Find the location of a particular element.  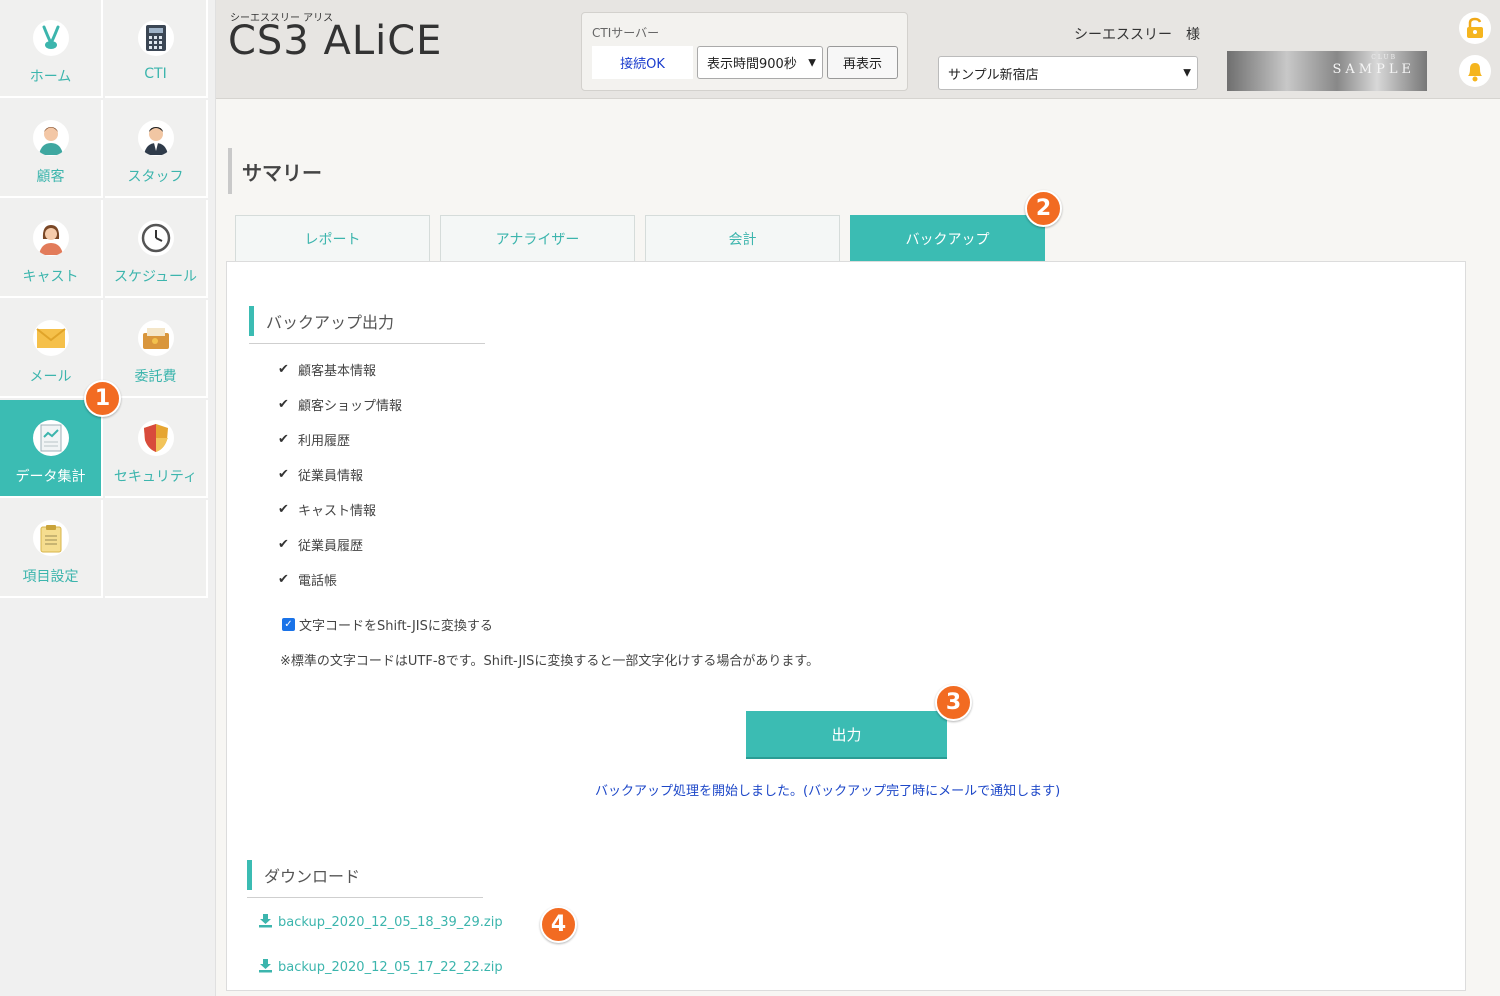

download-filename: backup_2020_12_05_18_39_29.zip is located at coordinates (390, 922).